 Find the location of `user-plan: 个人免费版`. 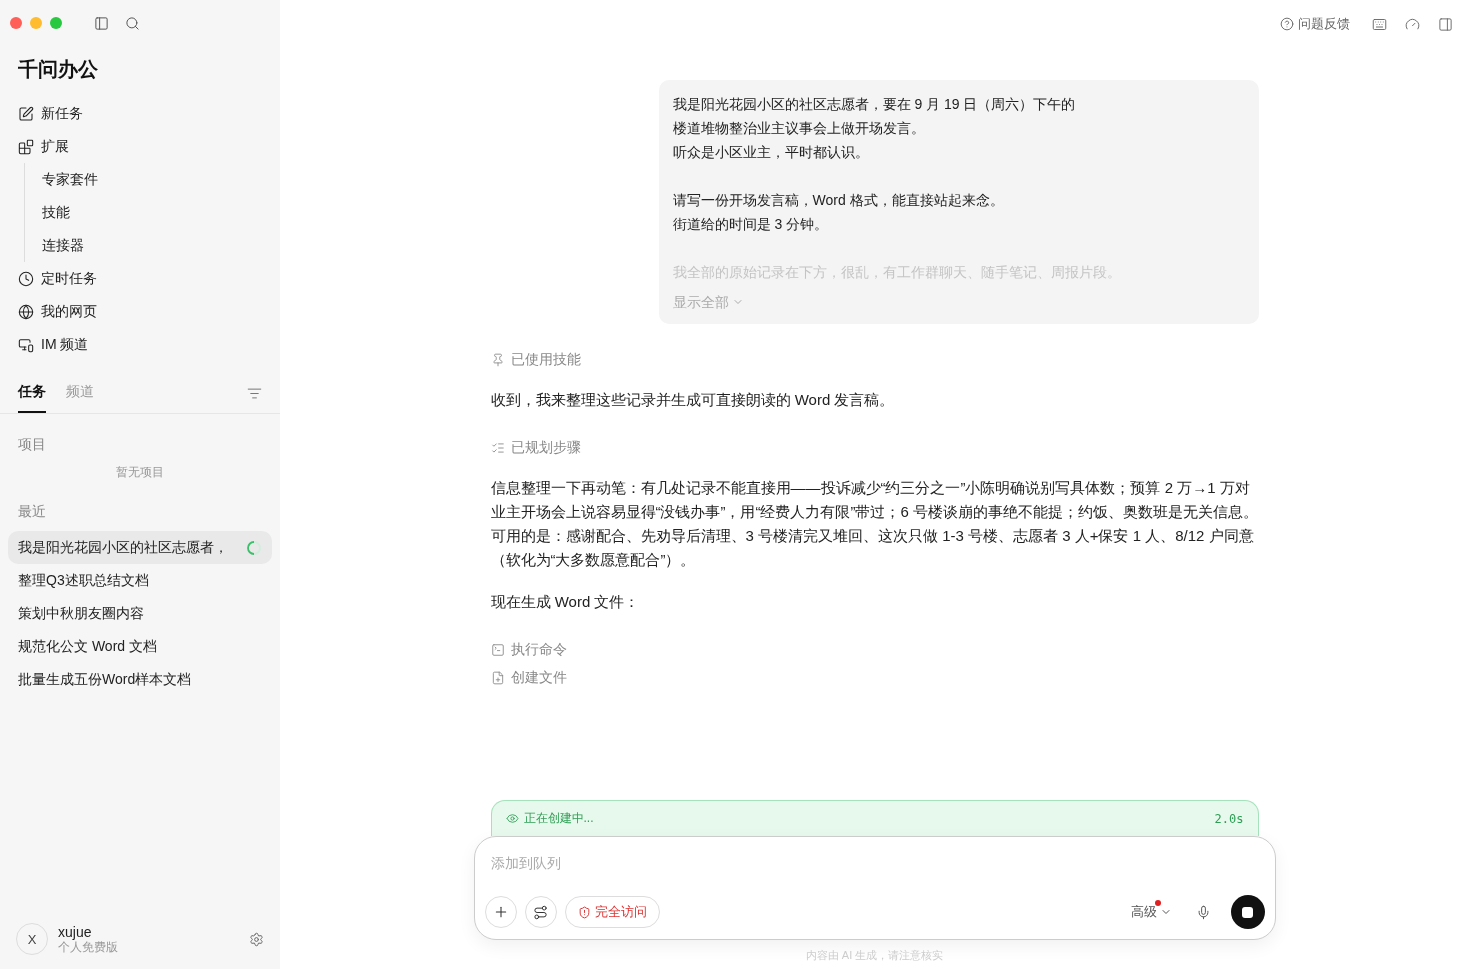

user-plan: 个人免费版 is located at coordinates (88, 946).